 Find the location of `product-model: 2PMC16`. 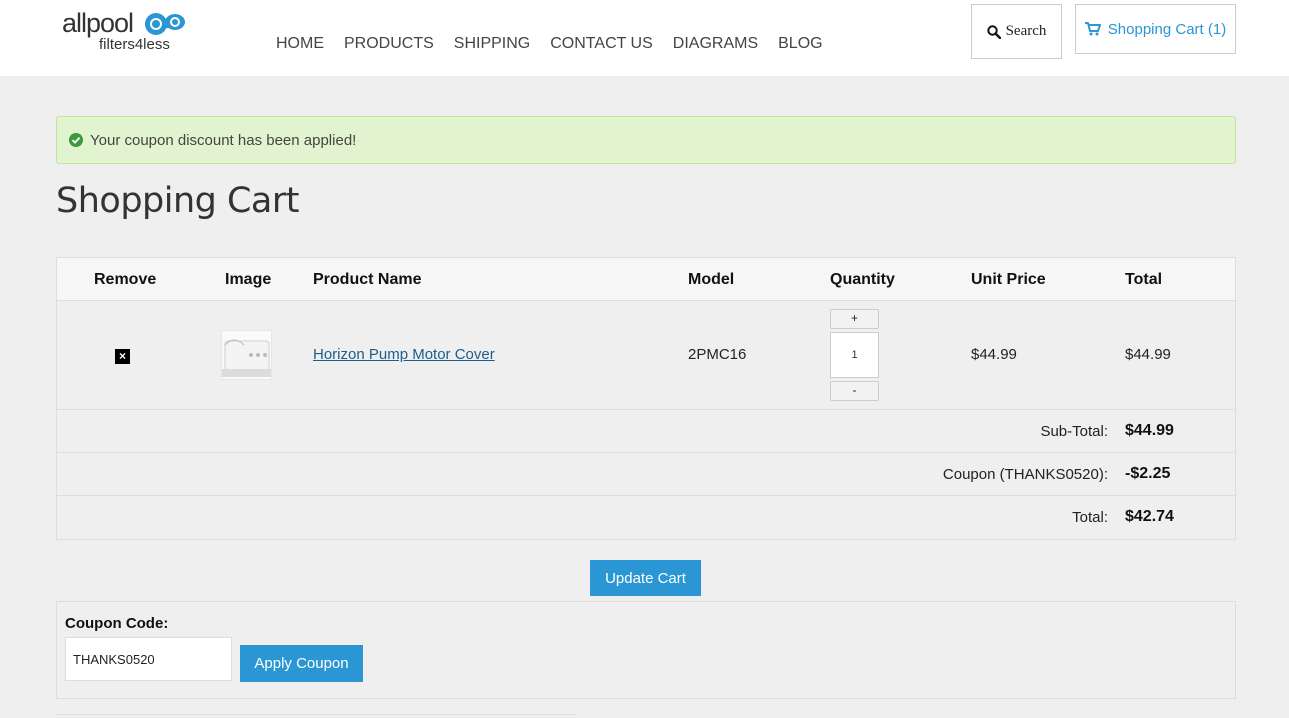

product-model: 2PMC16 is located at coordinates (717, 354).